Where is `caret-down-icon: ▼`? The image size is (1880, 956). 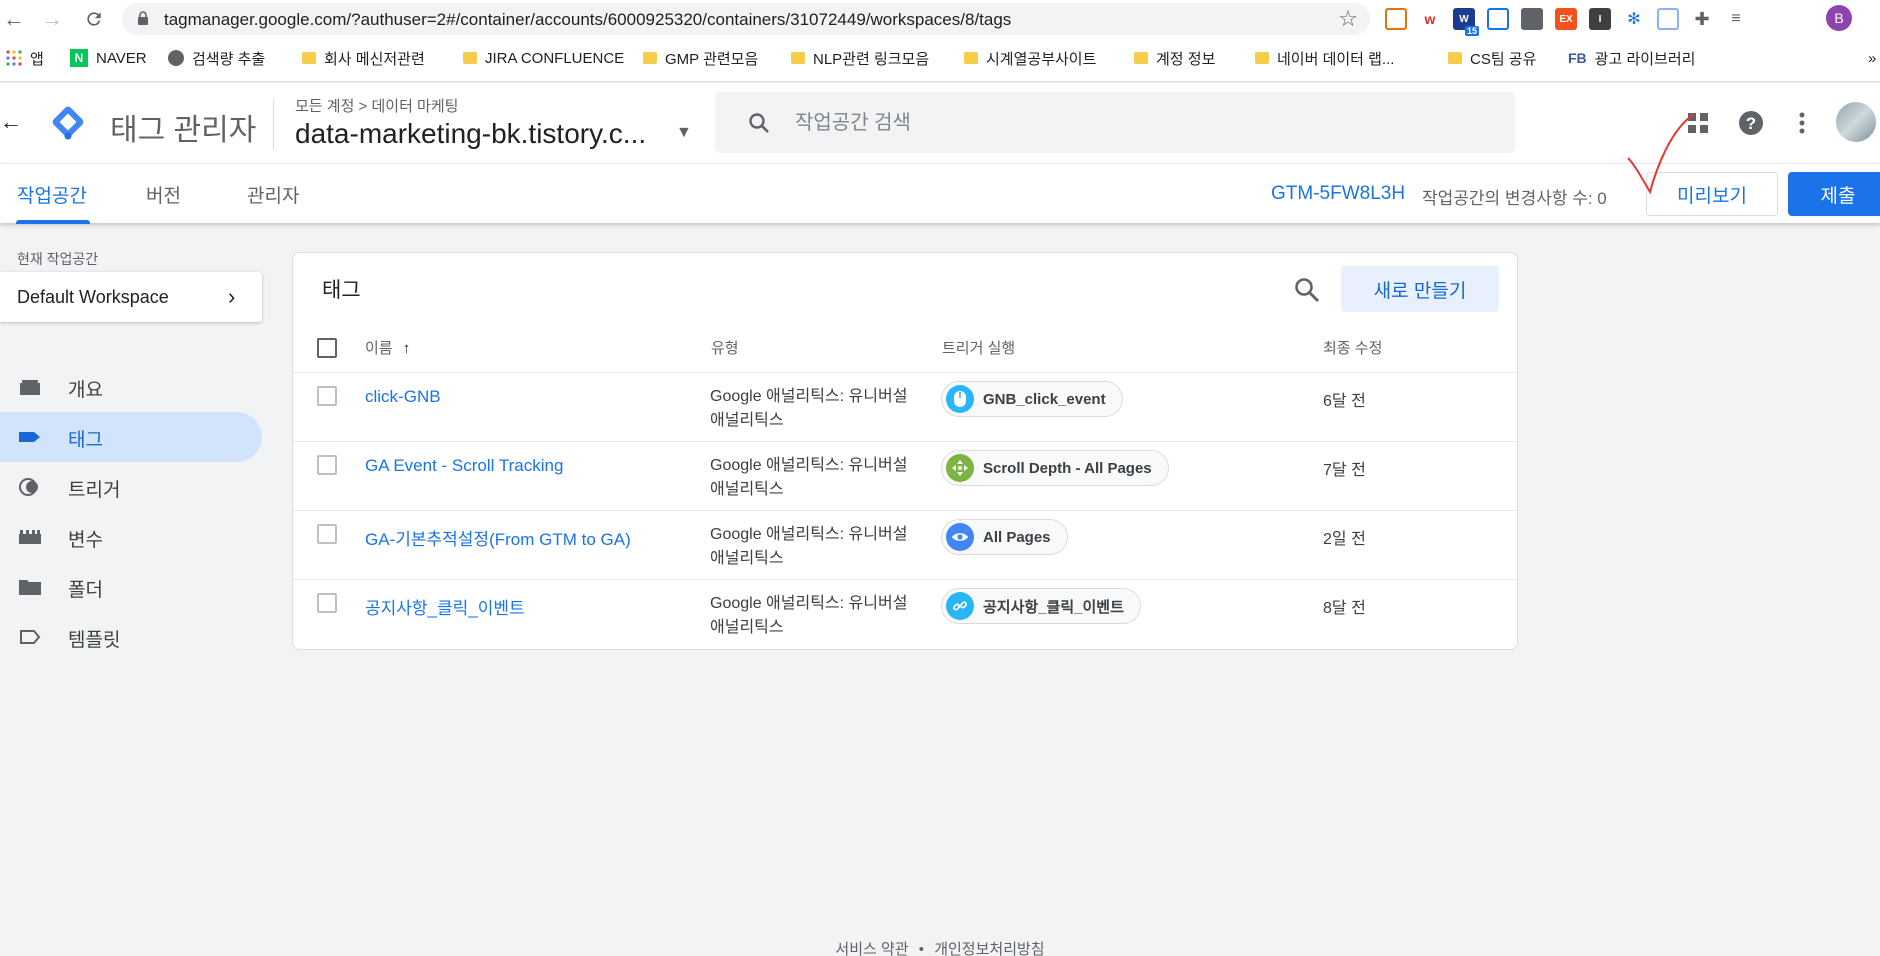 caret-down-icon: ▼ is located at coordinates (684, 133).